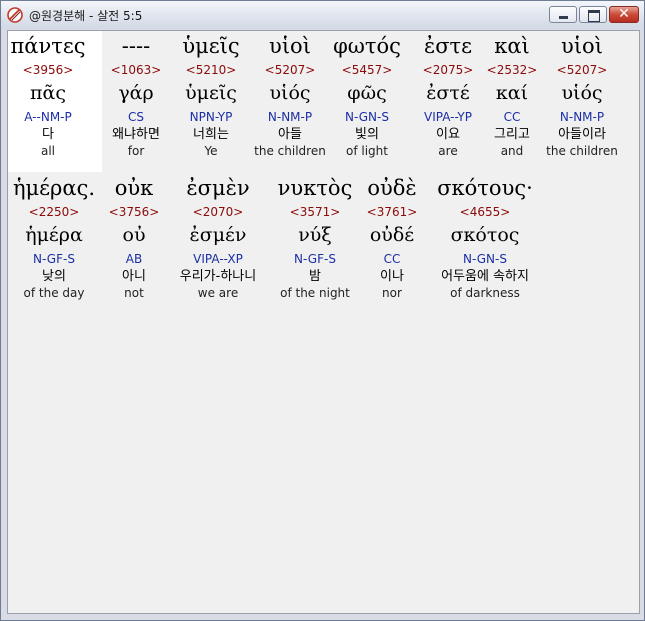 This screenshot has height=621, width=645. I want to click on english-gloss: nor, so click(392, 293).